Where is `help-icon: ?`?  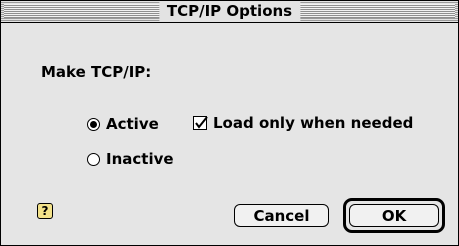 help-icon: ? is located at coordinates (45, 211).